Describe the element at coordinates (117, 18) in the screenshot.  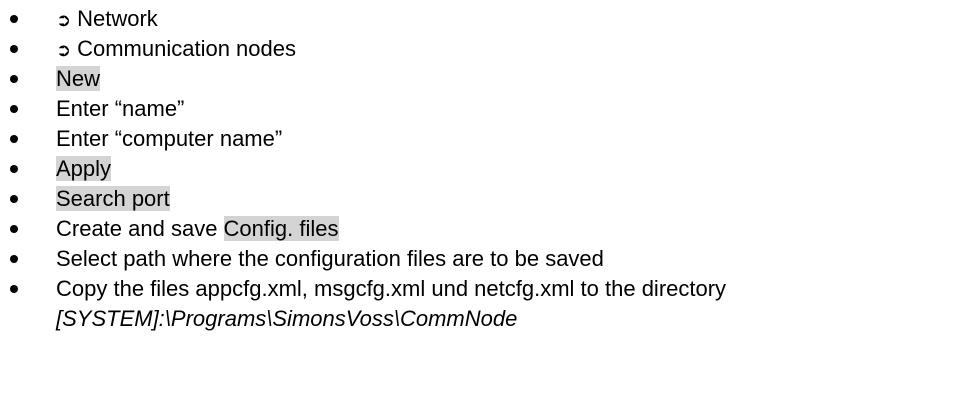
I see `list-item-text: Network` at that location.